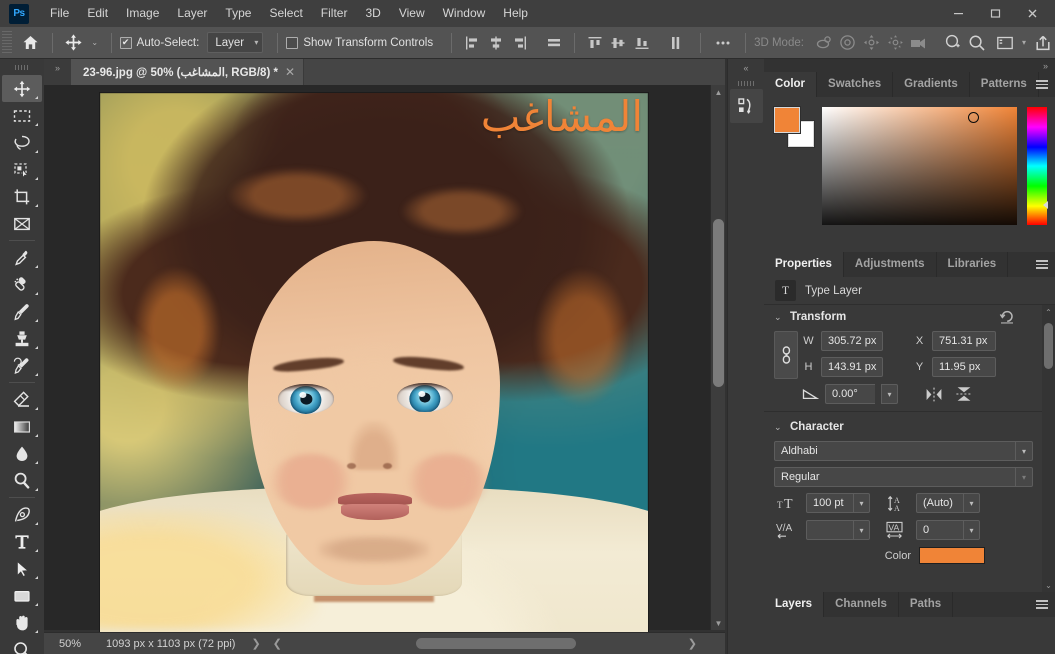 The image size is (1055, 654). I want to click on distribute-horizontally-button, so click(554, 43).